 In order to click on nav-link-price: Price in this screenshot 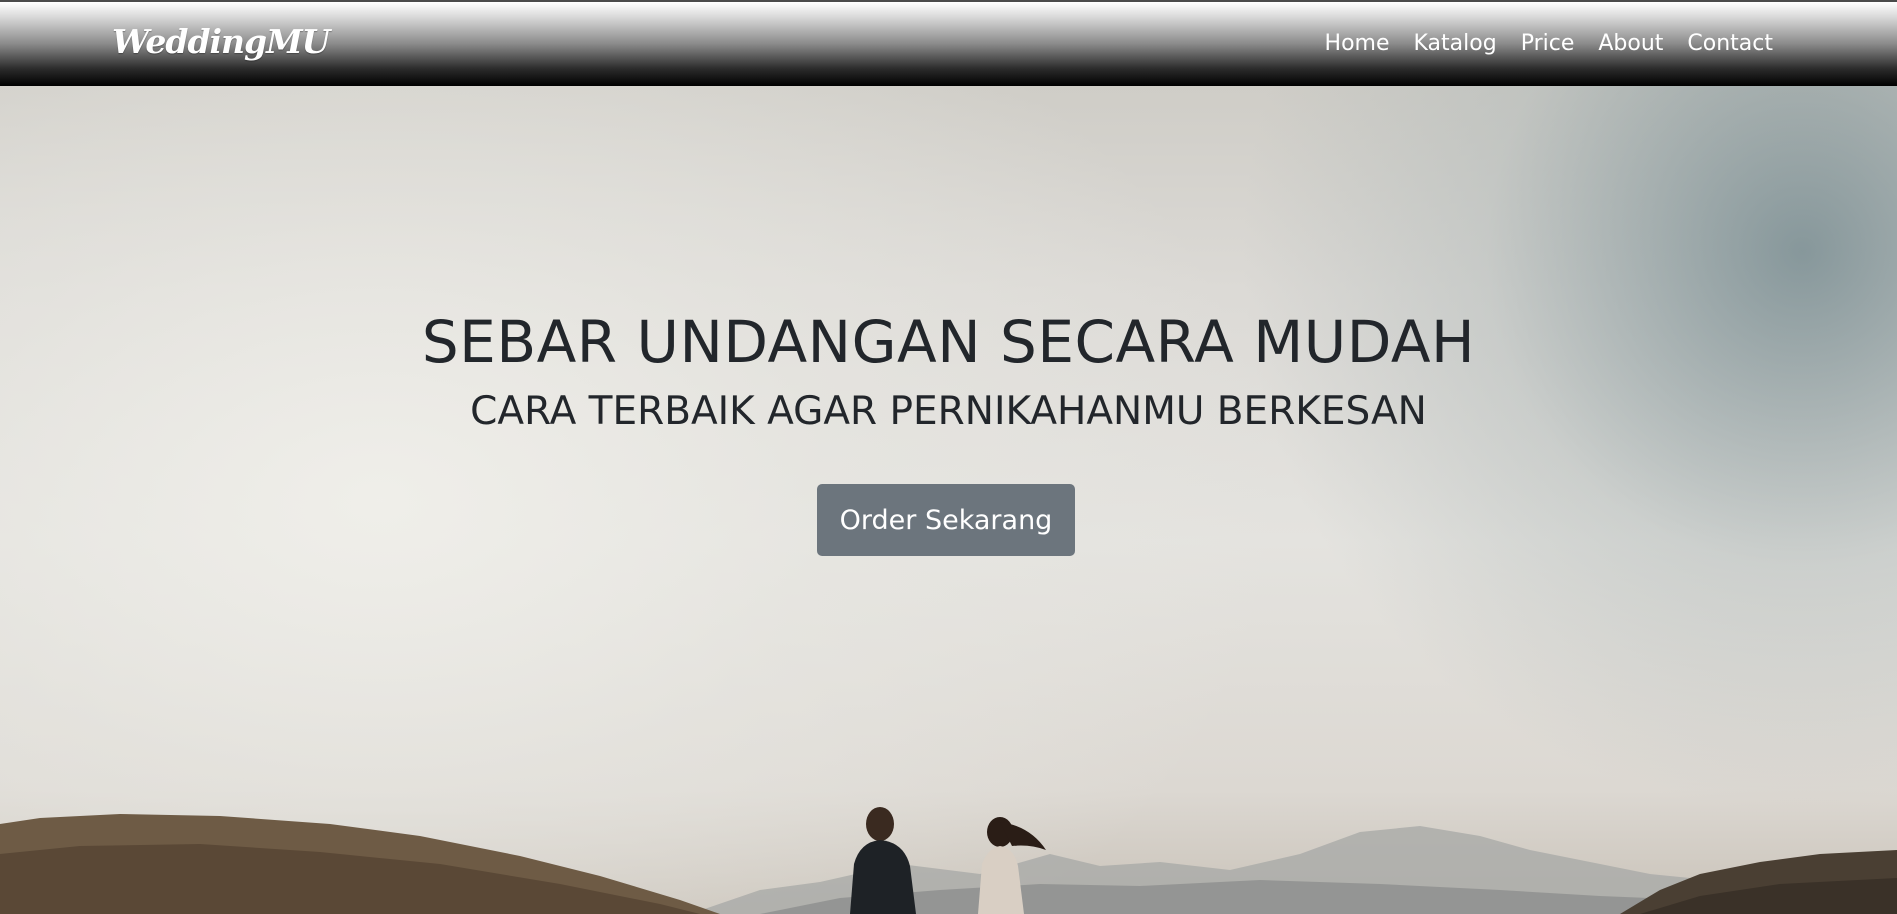, I will do `click(1548, 43)`.